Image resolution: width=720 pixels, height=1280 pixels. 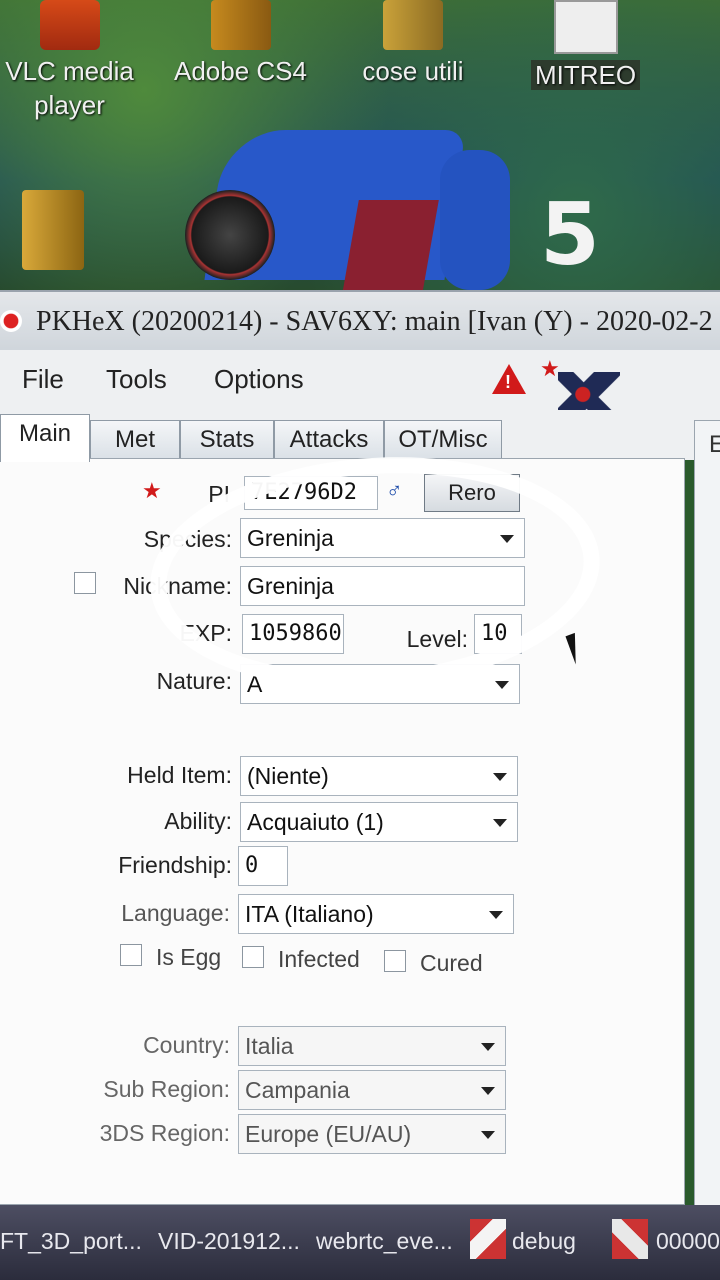 What do you see at coordinates (43, 379) in the screenshot?
I see `menu-file: File` at bounding box center [43, 379].